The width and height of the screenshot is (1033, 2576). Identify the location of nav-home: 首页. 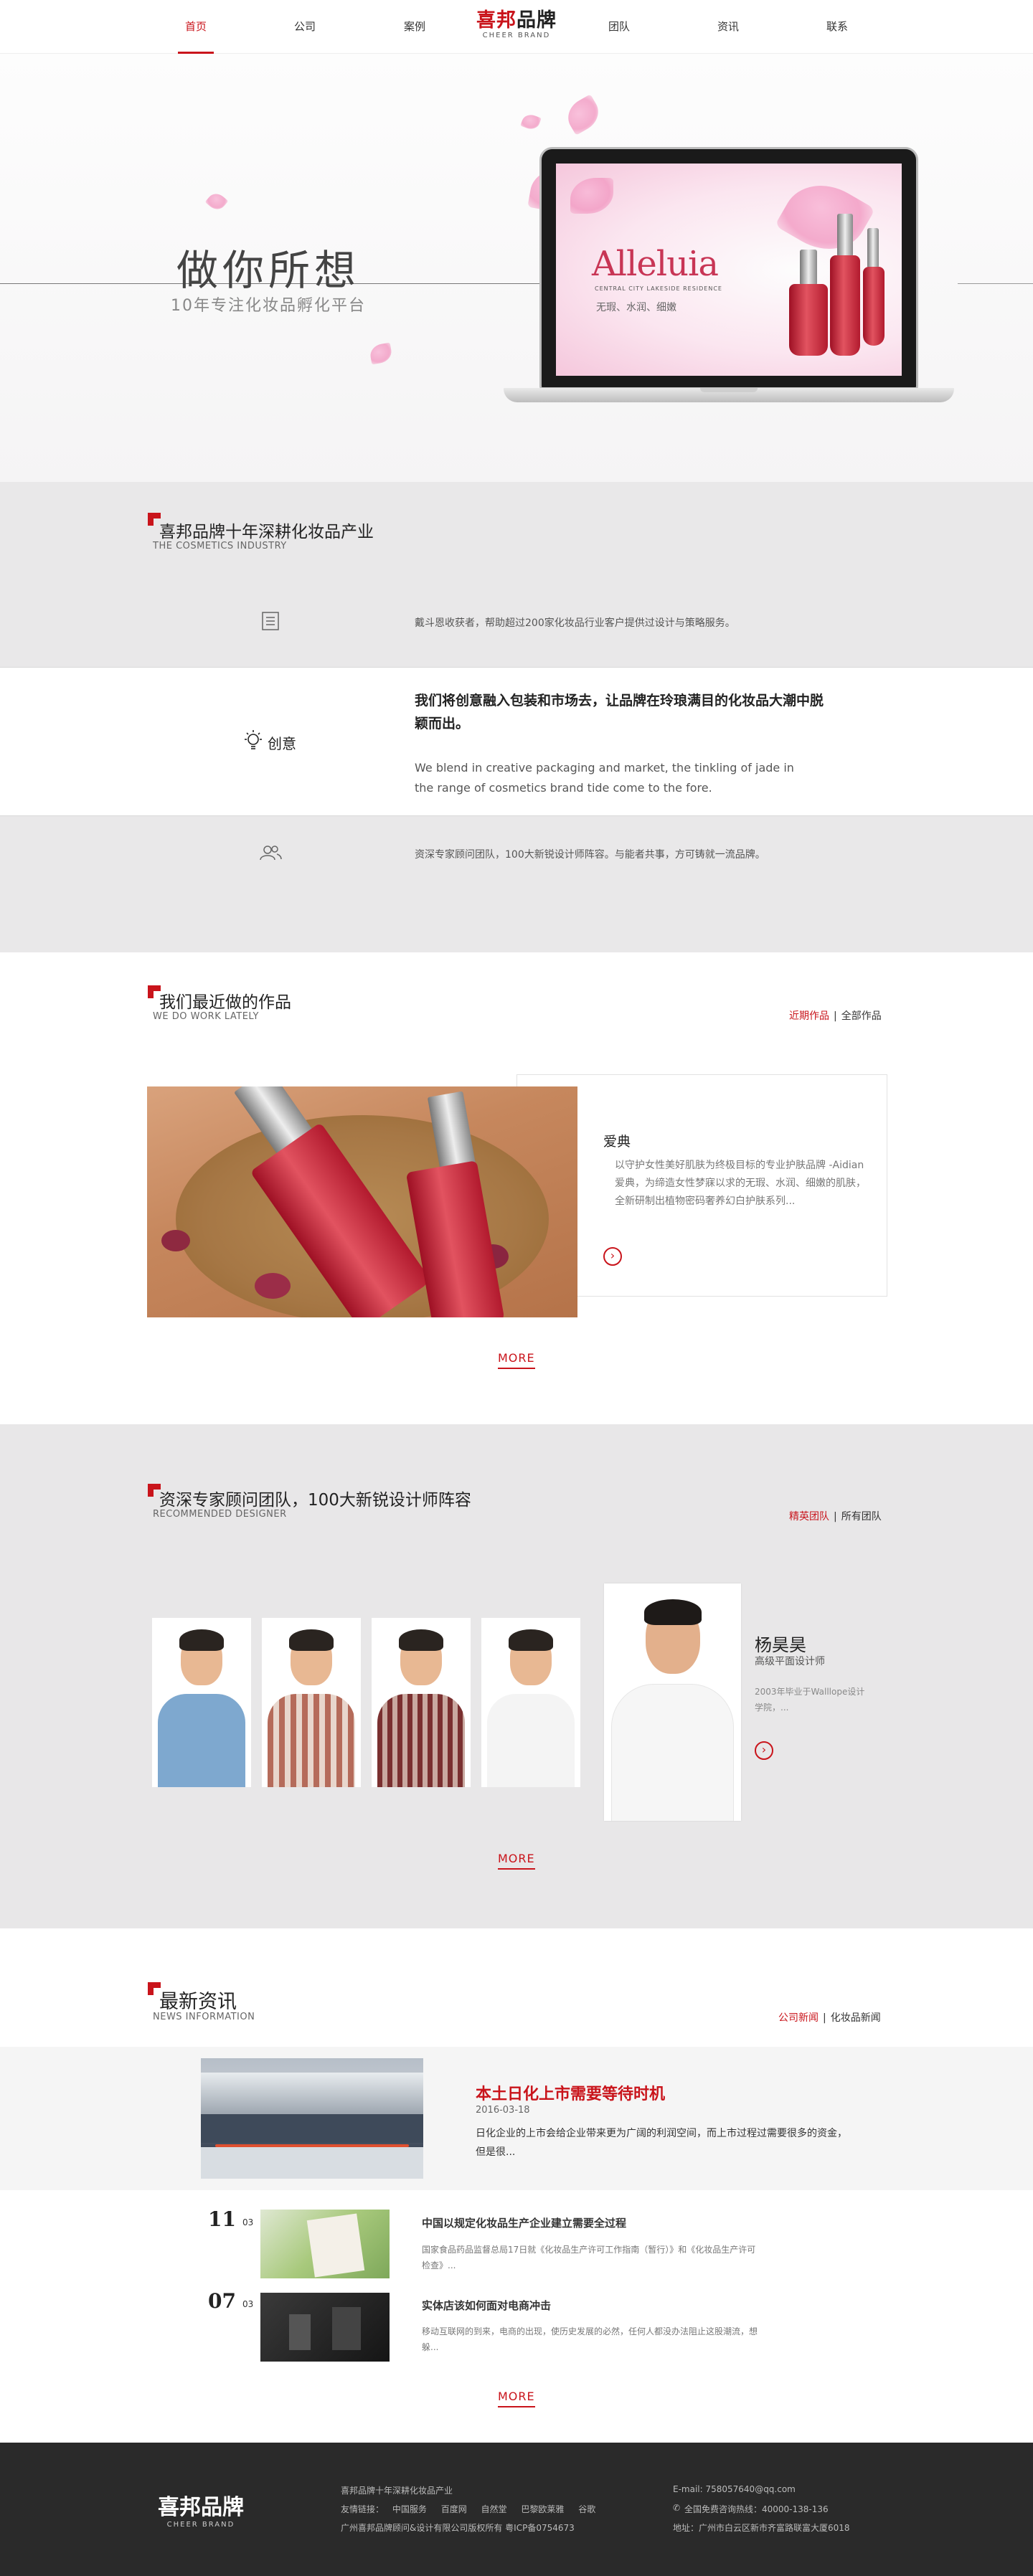
(196, 27).